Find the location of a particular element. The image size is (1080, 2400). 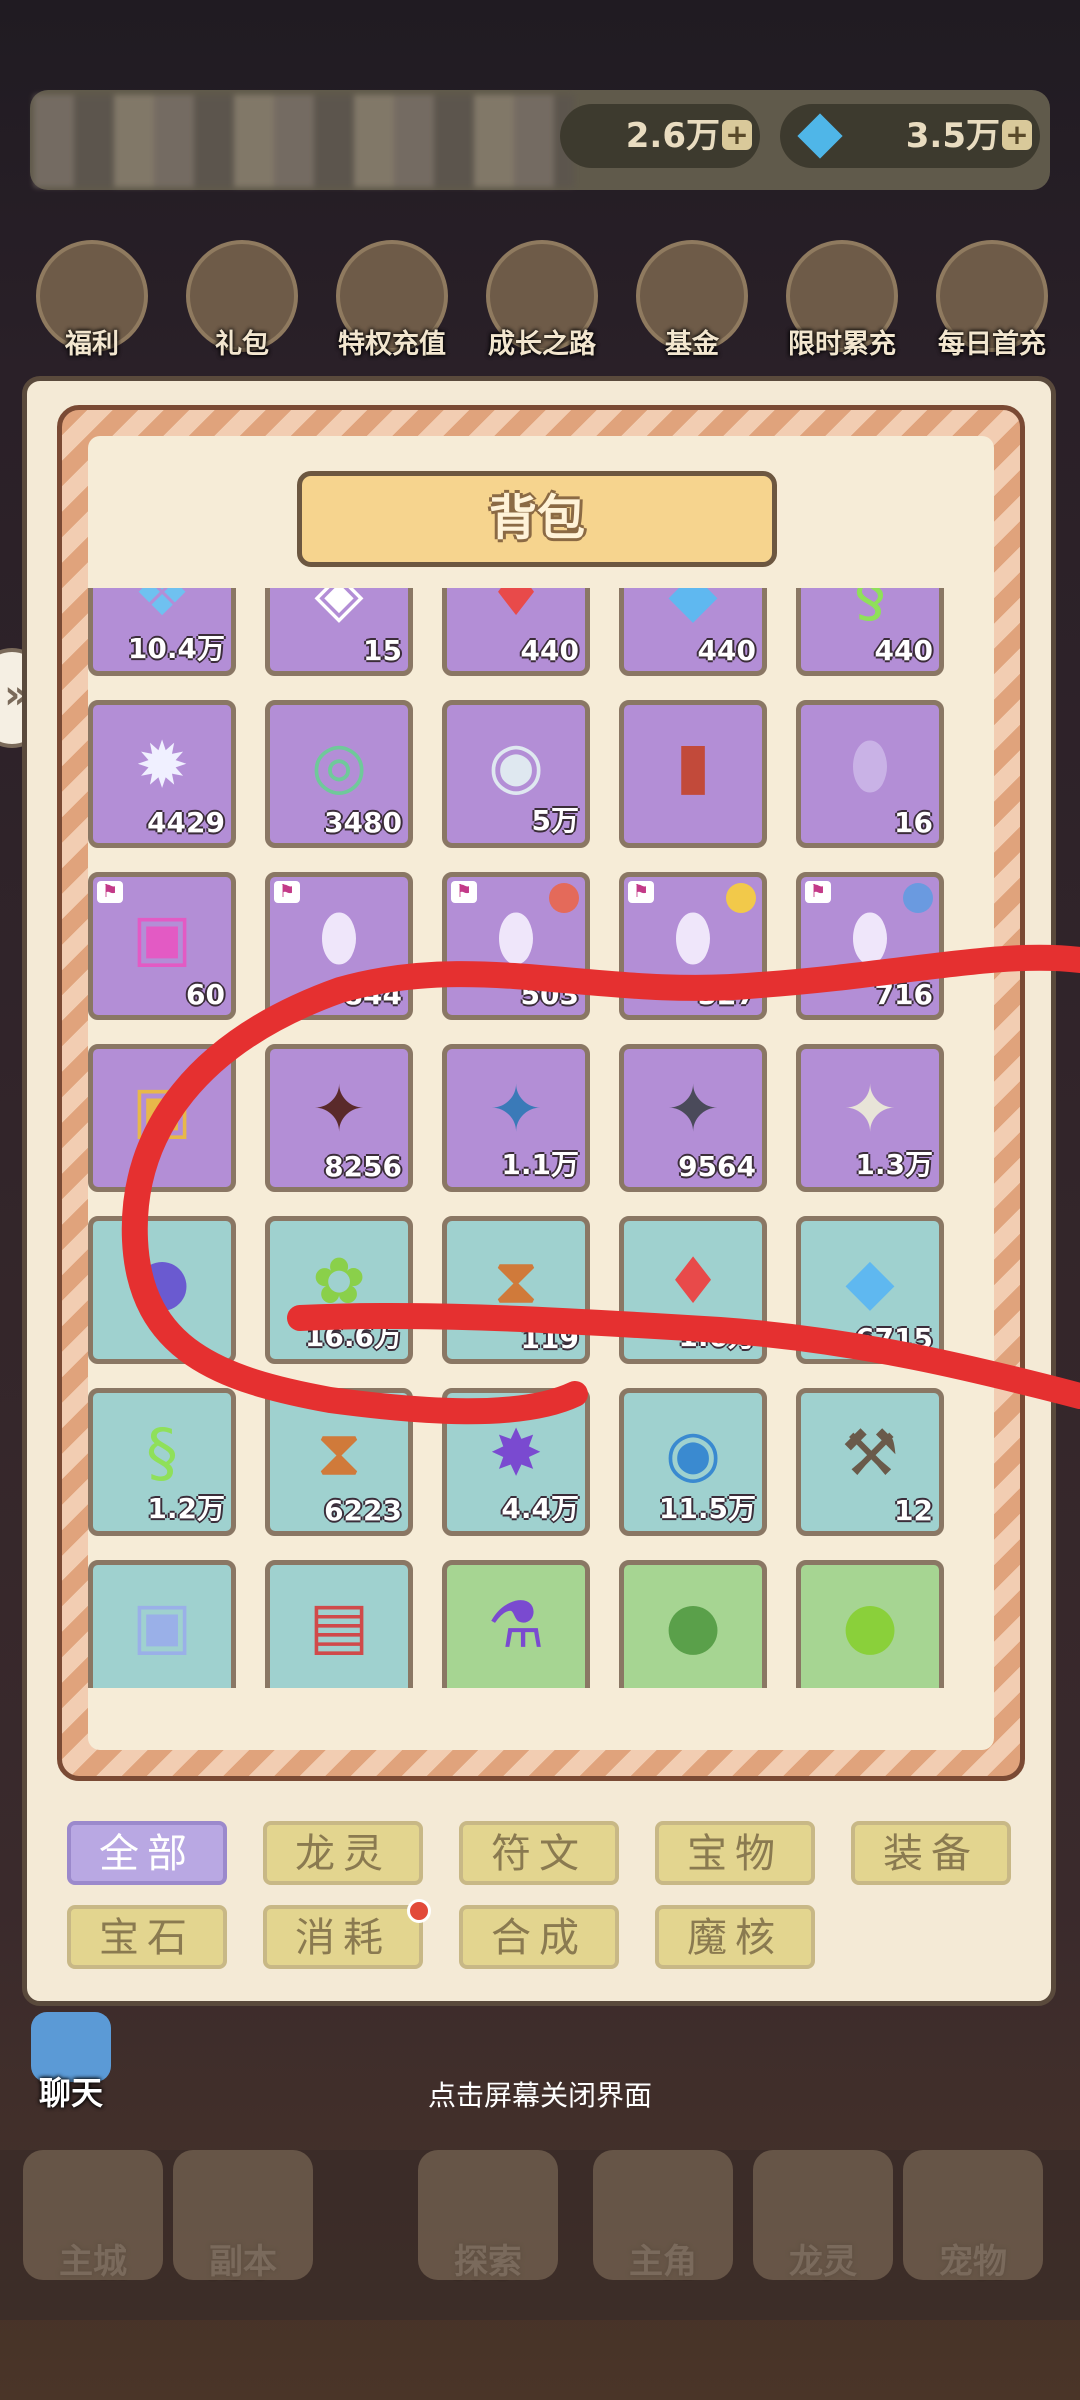

element-badge-icon is located at coordinates (741, 898).